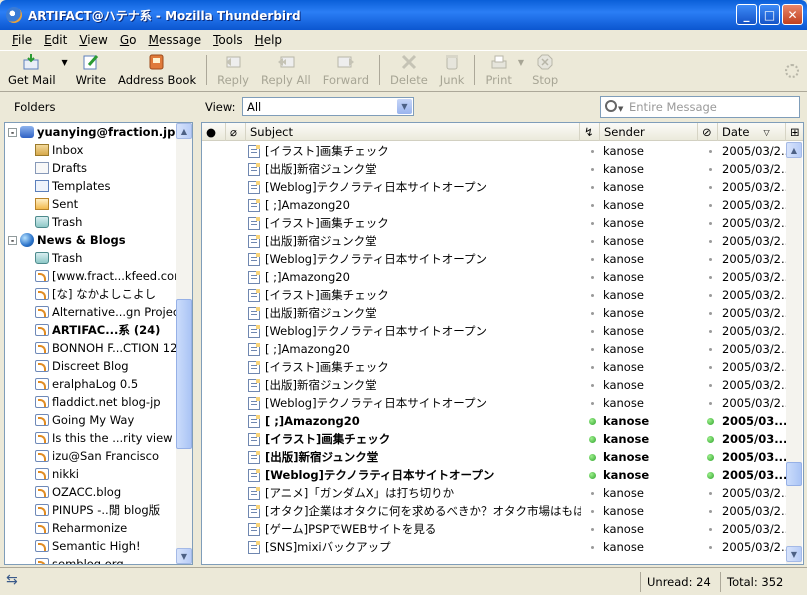  I want to click on folder-item: fladdict.net blog-jp, so click(91, 402).